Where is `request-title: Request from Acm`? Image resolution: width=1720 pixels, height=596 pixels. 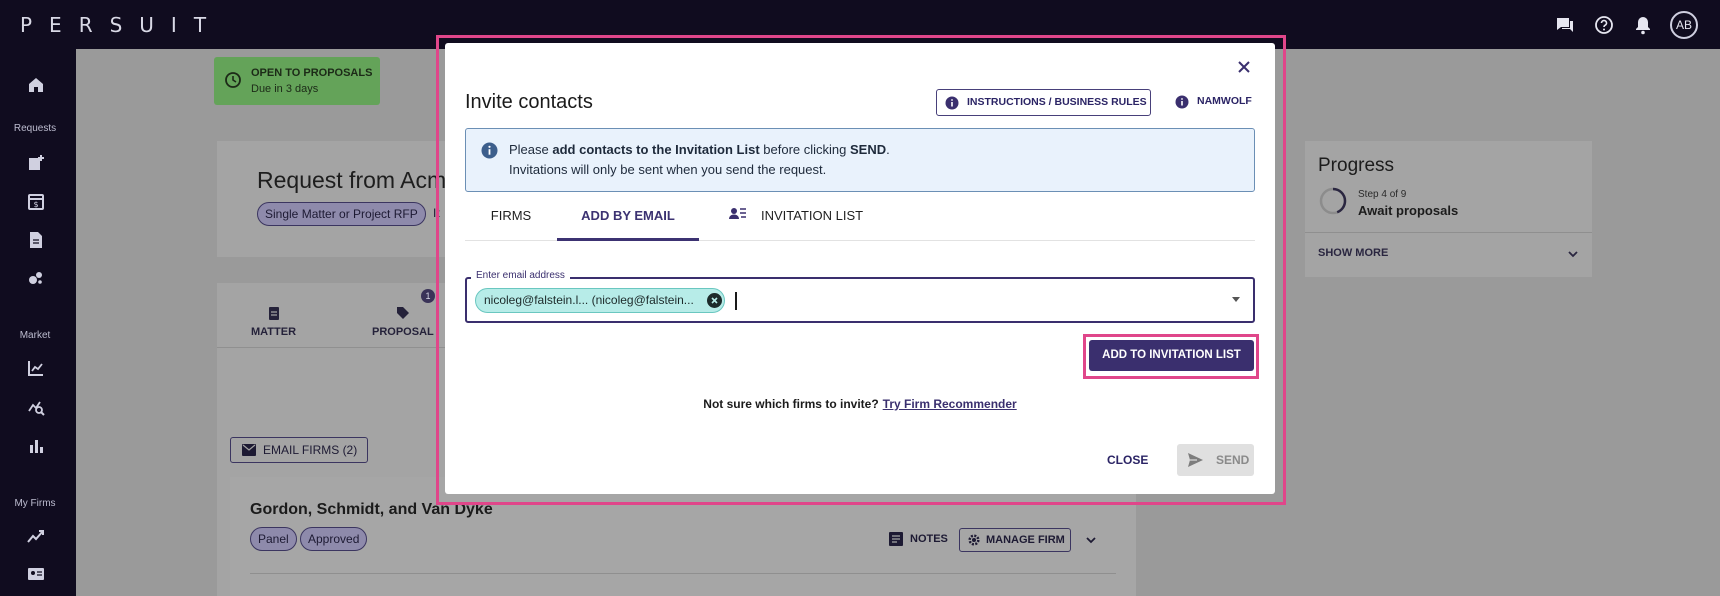
request-title: Request from Acm is located at coordinates (352, 180).